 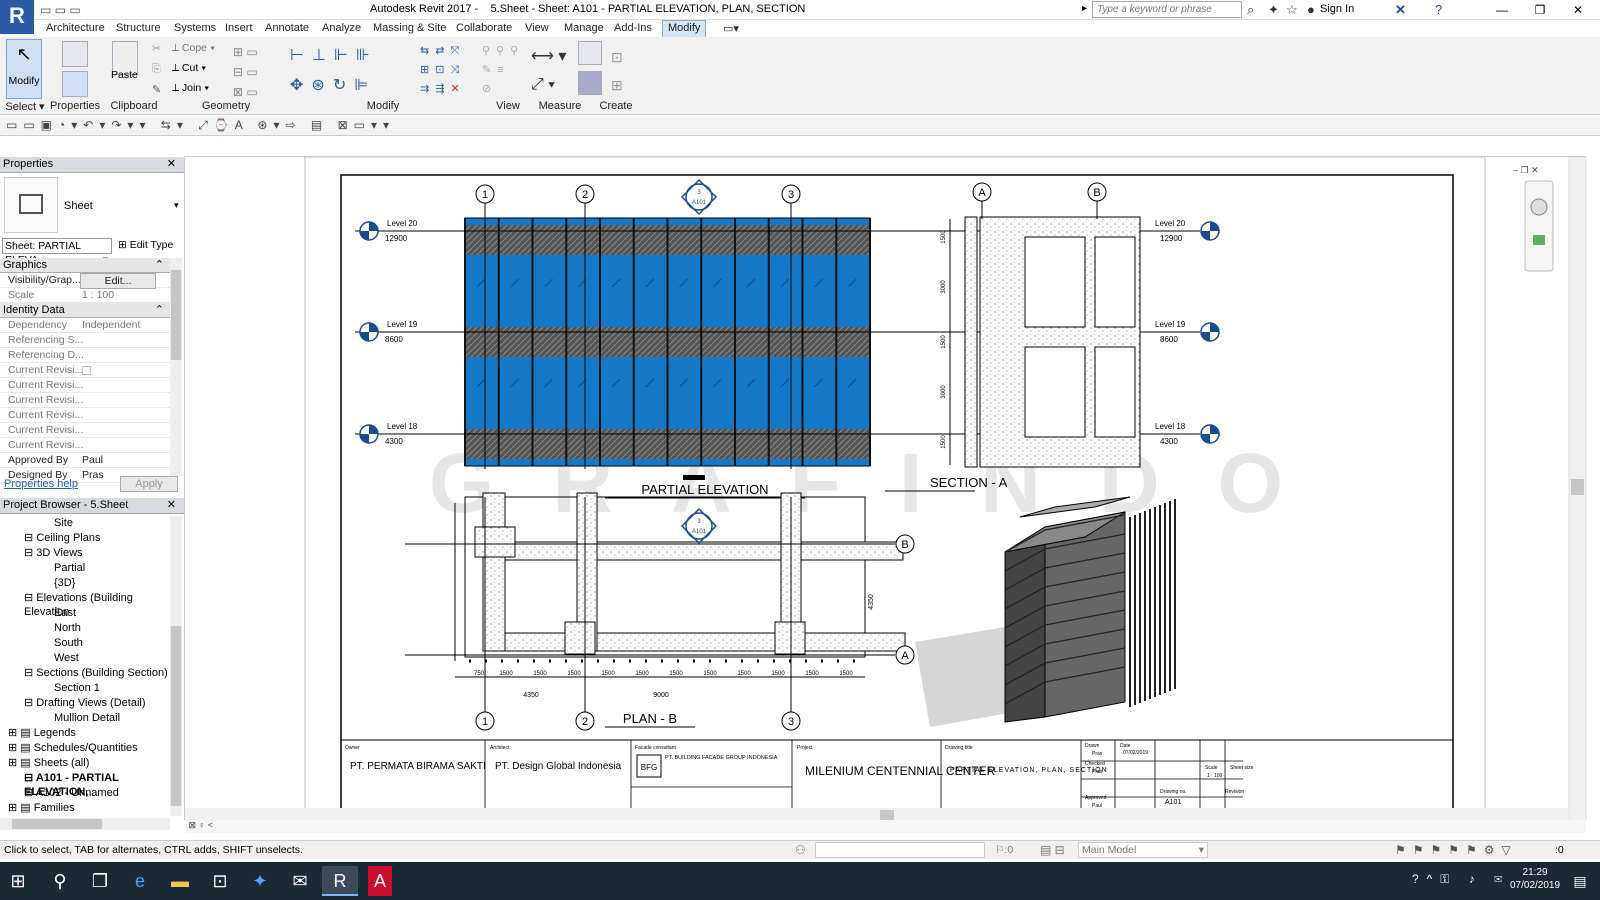 I want to click on measure-icons: ⟷ ▾ ⤢ ▾, so click(x=548, y=71).